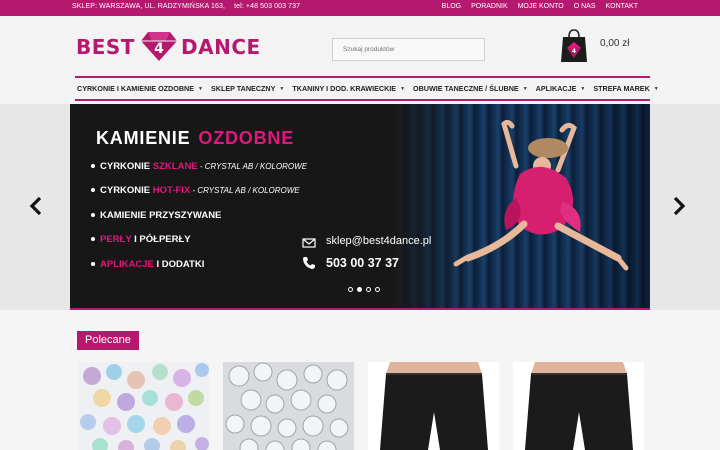 The height and width of the screenshot is (450, 720). I want to click on item-text: KAMIENIE PRZYSZYWANE, so click(161, 215).